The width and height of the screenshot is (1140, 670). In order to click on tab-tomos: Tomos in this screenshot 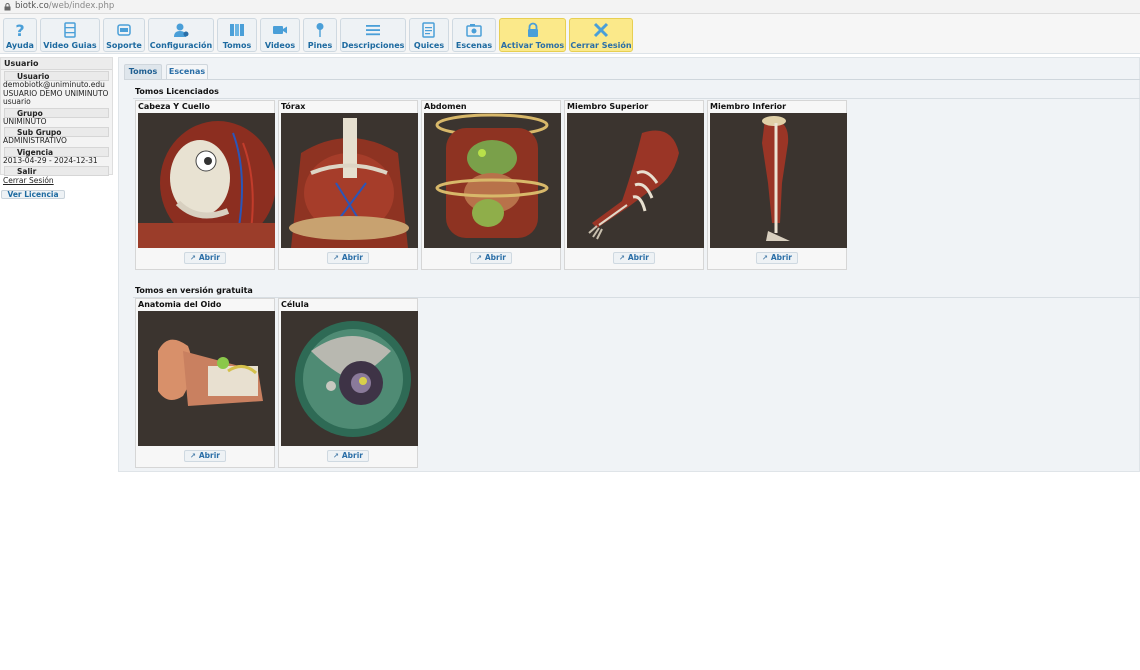, I will do `click(143, 71)`.